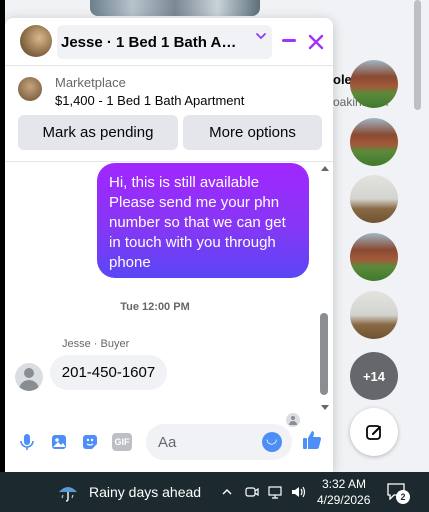 The height and width of the screenshot is (512, 429). I want to click on notification-center-icon: 2, so click(398, 493).